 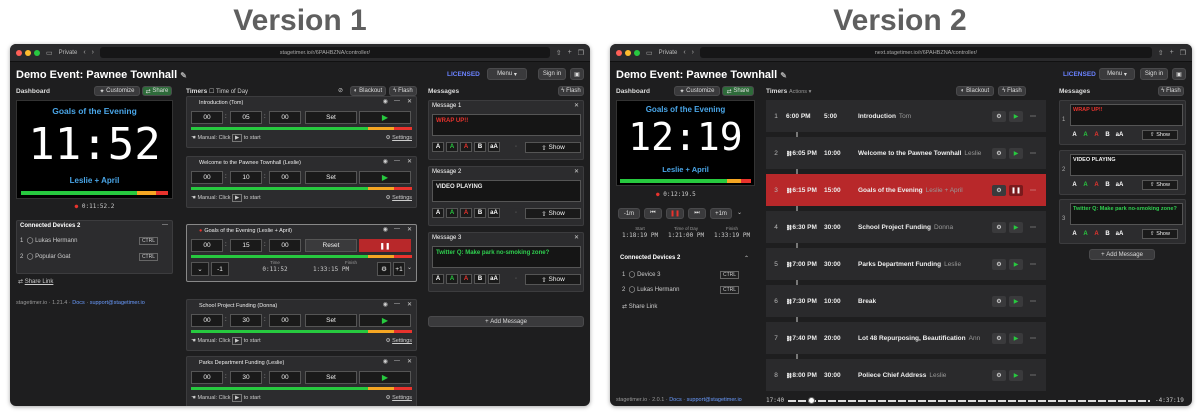 I want to click on minutes-input: 30, so click(x=246, y=377).